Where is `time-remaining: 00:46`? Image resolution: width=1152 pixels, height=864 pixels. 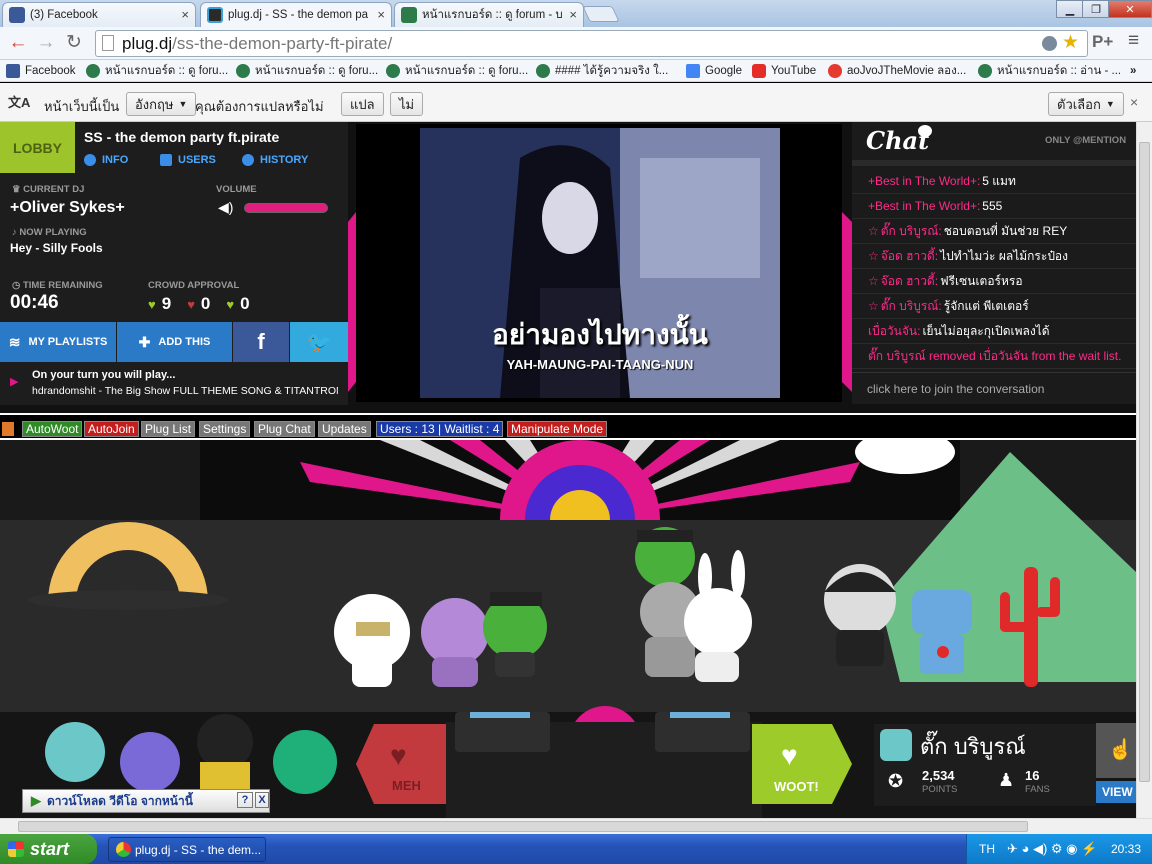
time-remaining: 00:46 is located at coordinates (34, 302).